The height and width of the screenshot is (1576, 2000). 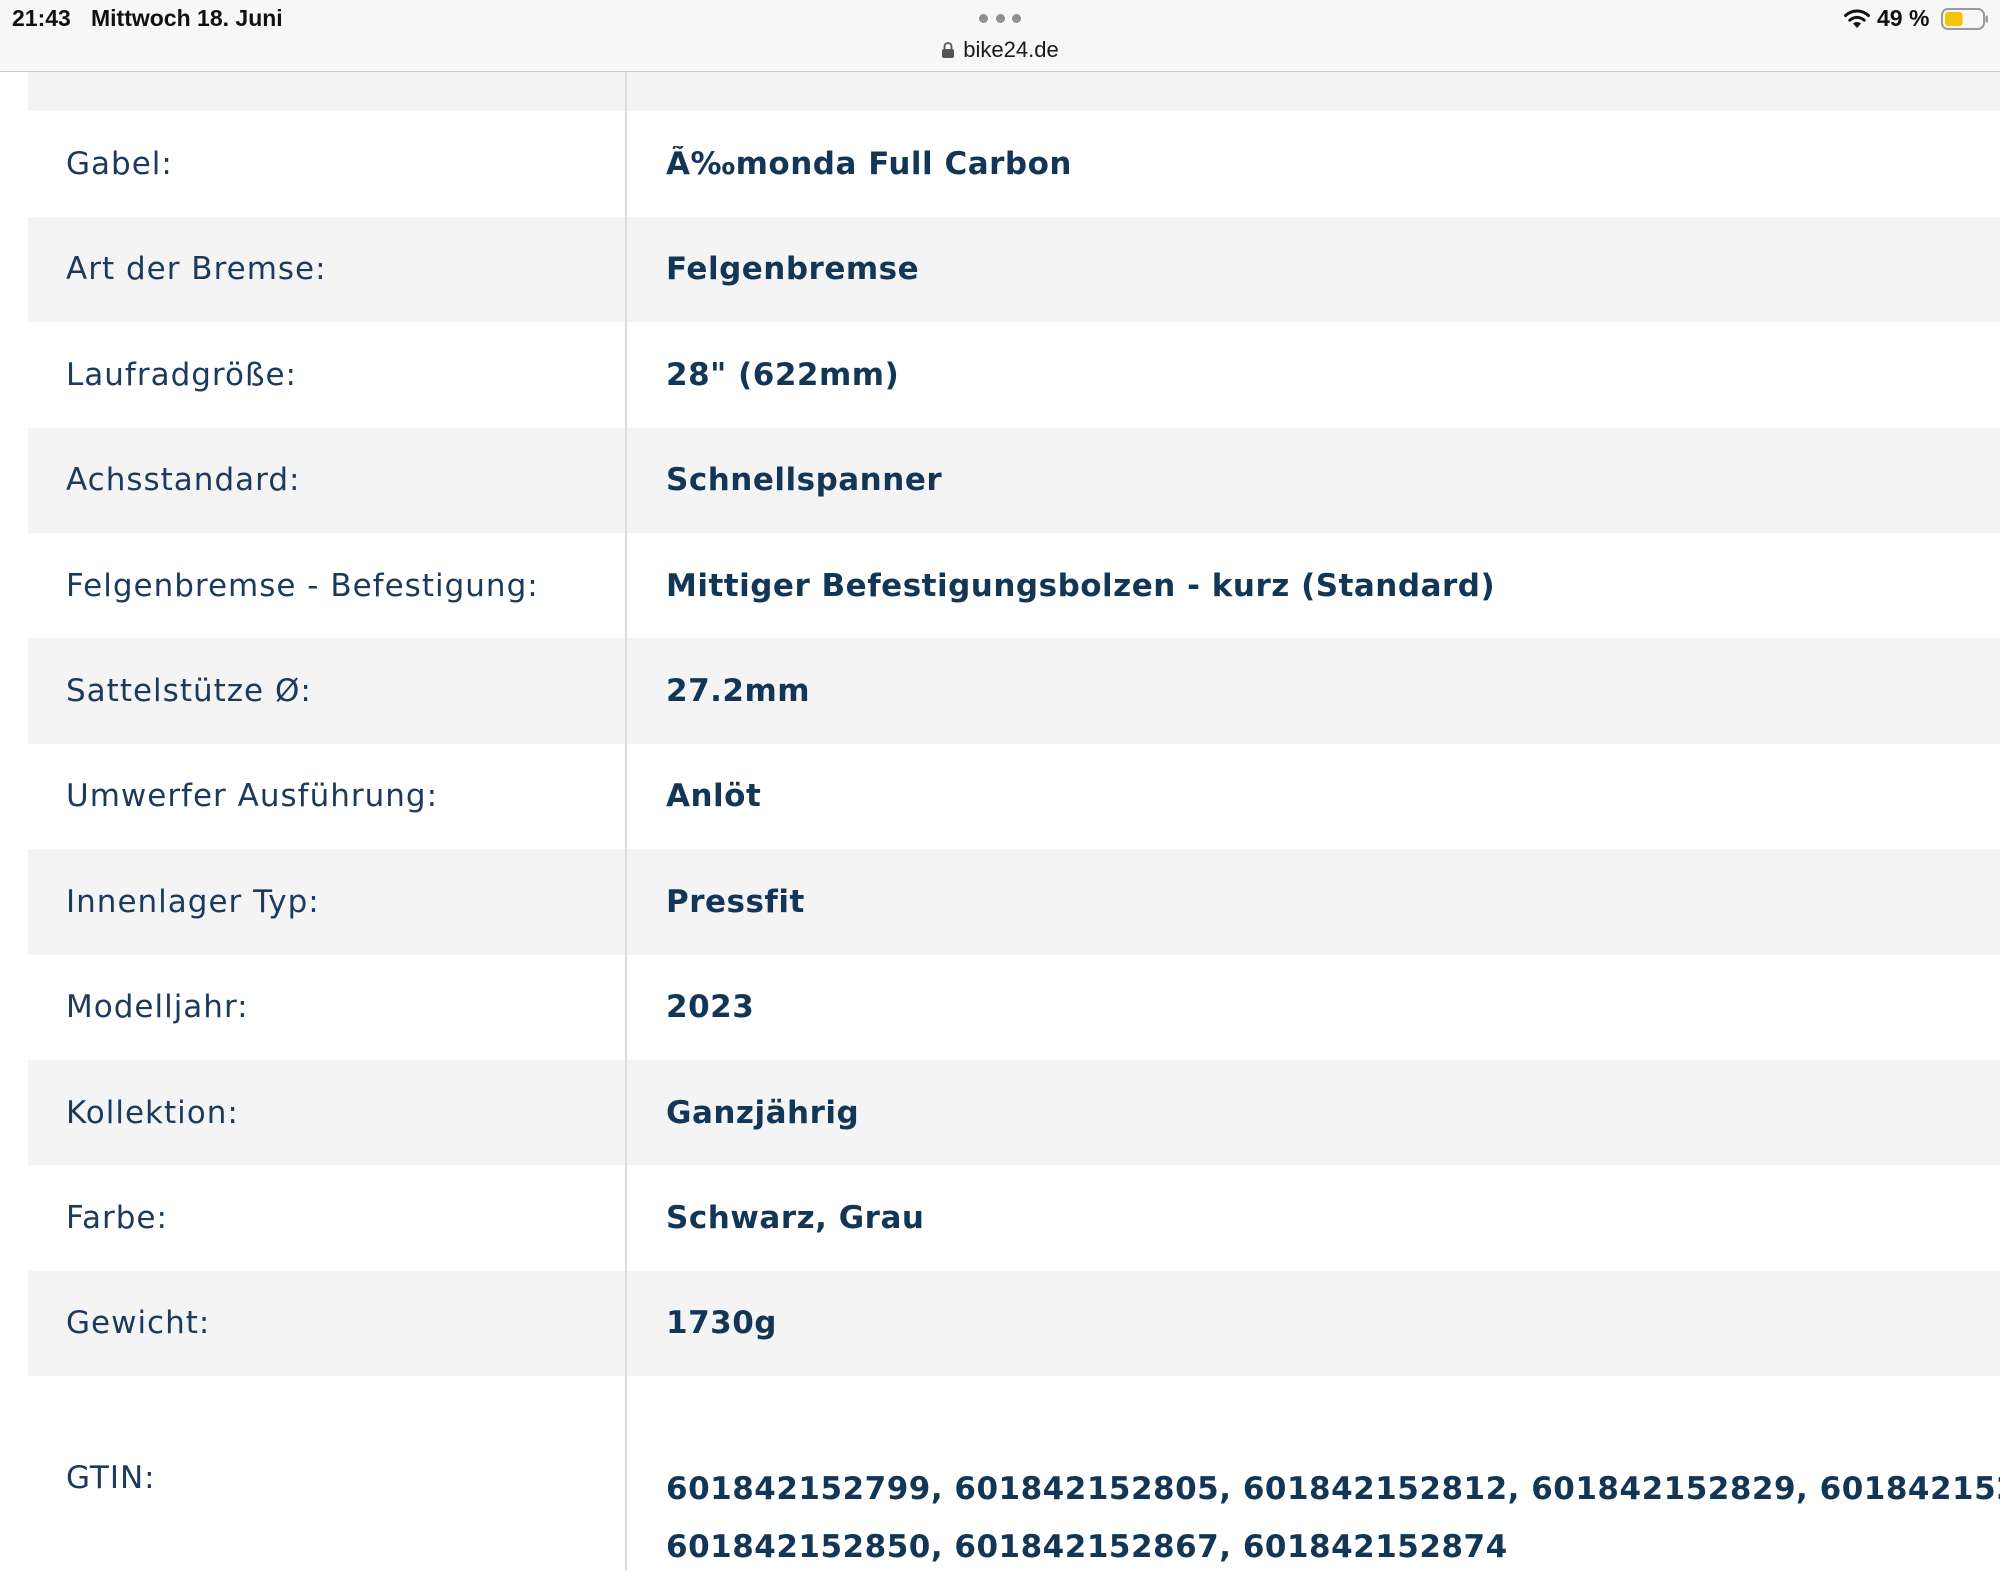 What do you see at coordinates (1014, 480) in the screenshot?
I see `spec-row: Achsstandard: Schnellspanner` at bounding box center [1014, 480].